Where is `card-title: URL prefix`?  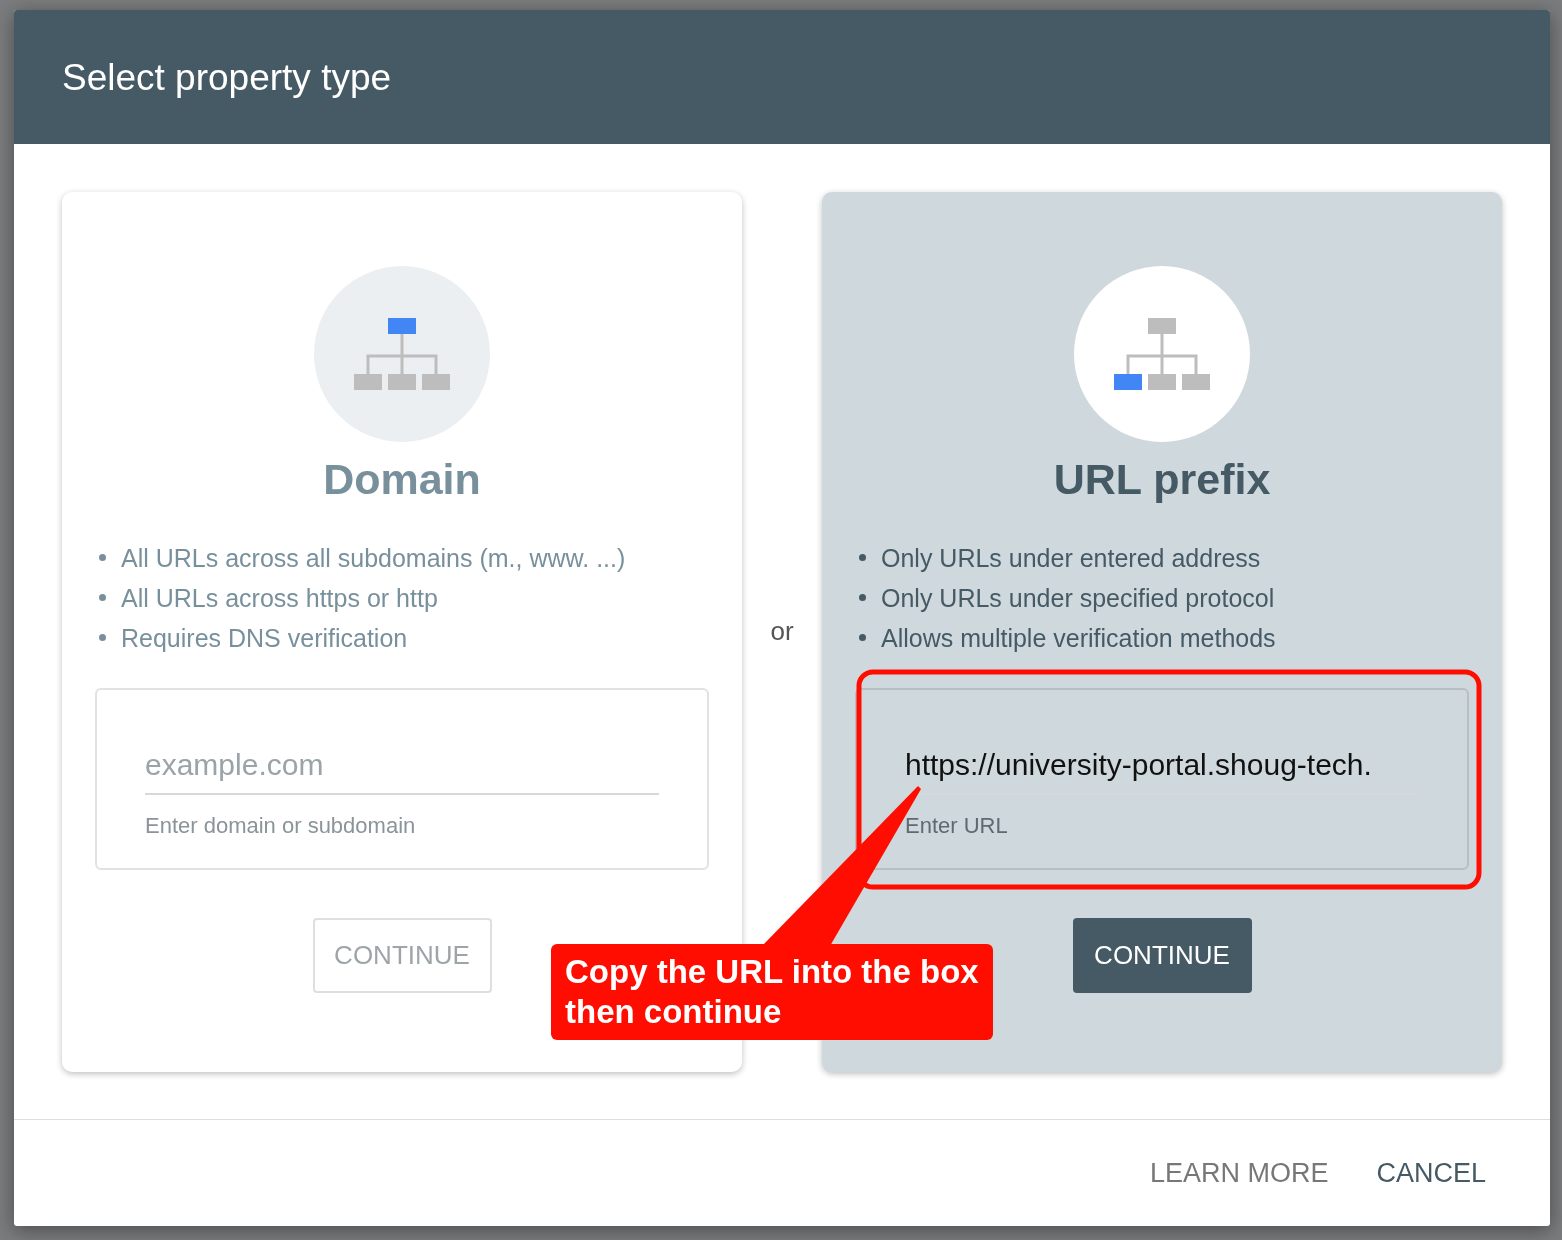
card-title: URL prefix is located at coordinates (1162, 479).